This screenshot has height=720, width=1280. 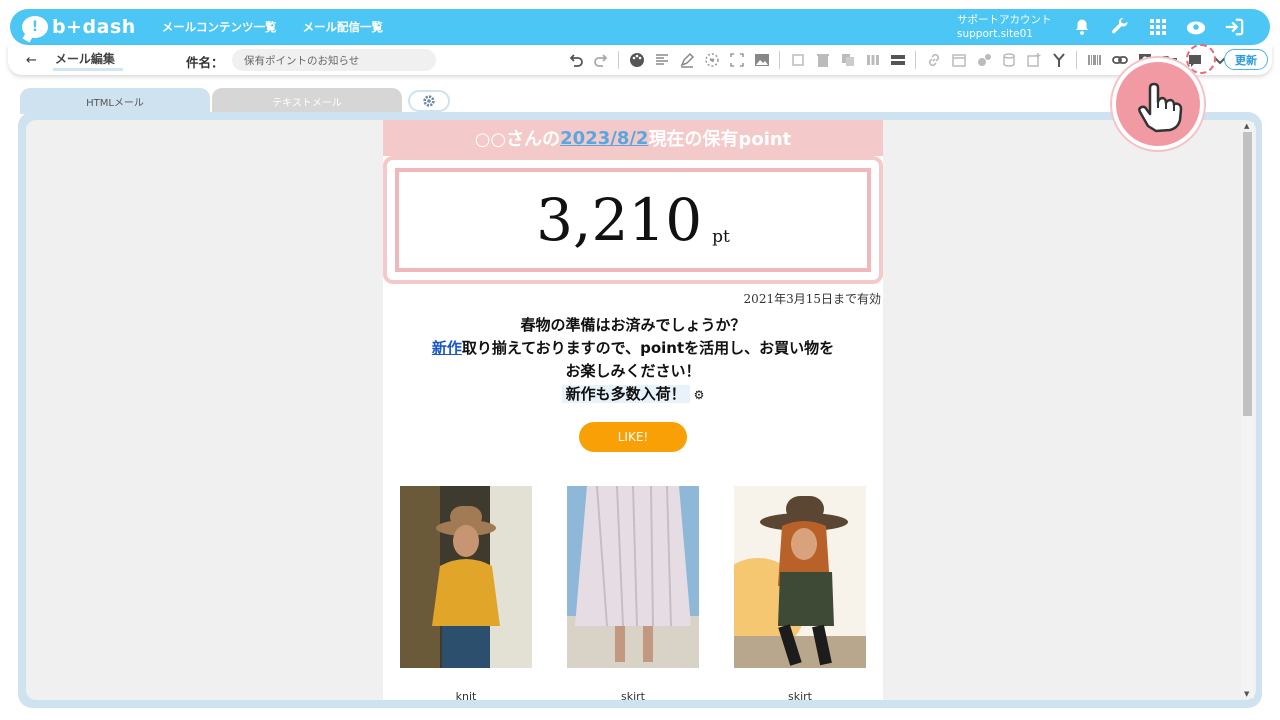 What do you see at coordinates (1158, 104) in the screenshot?
I see `hand-pointer-icon` at bounding box center [1158, 104].